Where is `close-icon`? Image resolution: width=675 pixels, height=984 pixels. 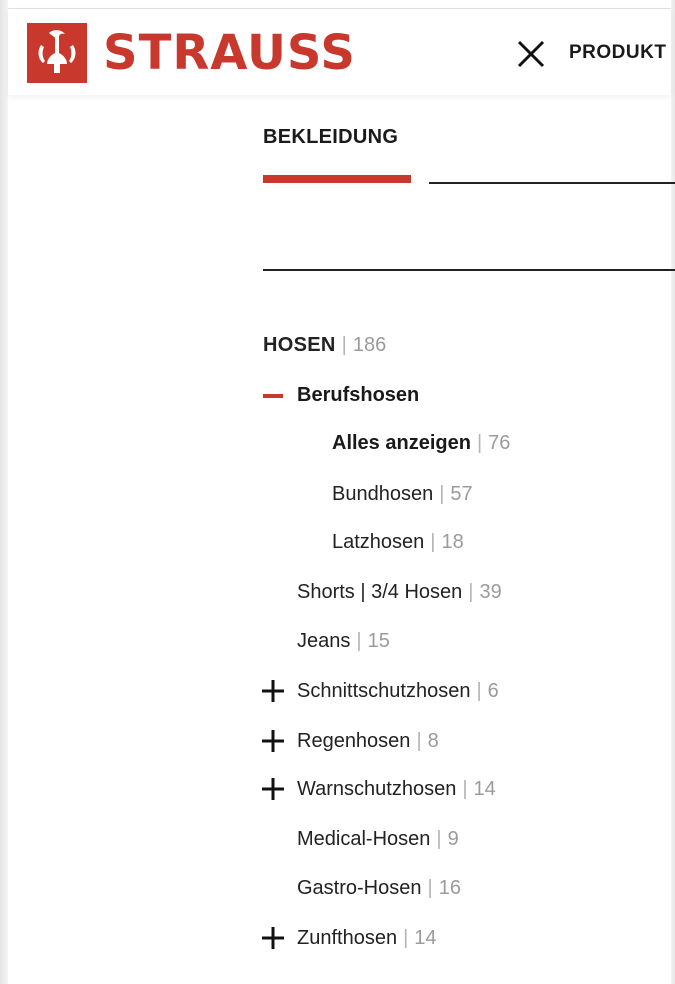 close-icon is located at coordinates (531, 54).